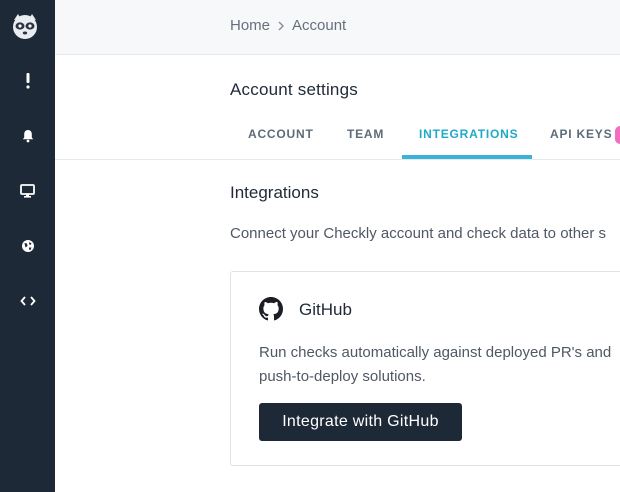 The width and height of the screenshot is (620, 492). I want to click on globe-icon, so click(28, 246).